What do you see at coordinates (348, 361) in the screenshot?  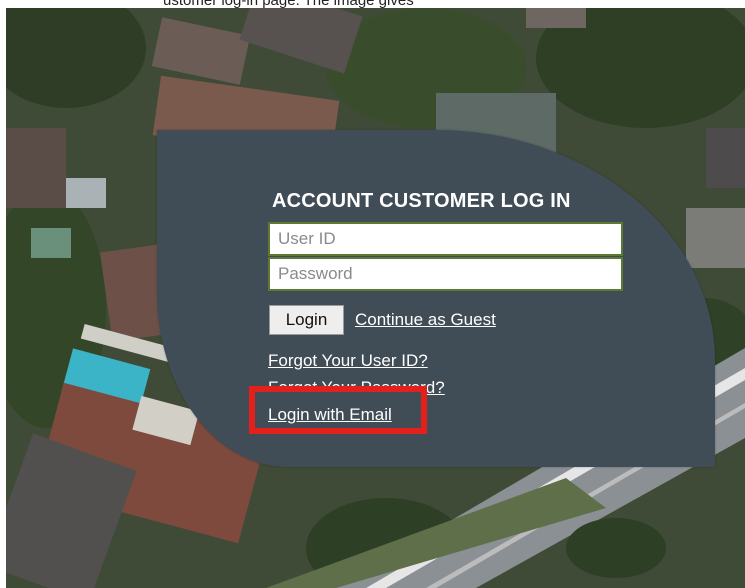 I see `forgot-user-id-link: Forgot Your User ID?` at bounding box center [348, 361].